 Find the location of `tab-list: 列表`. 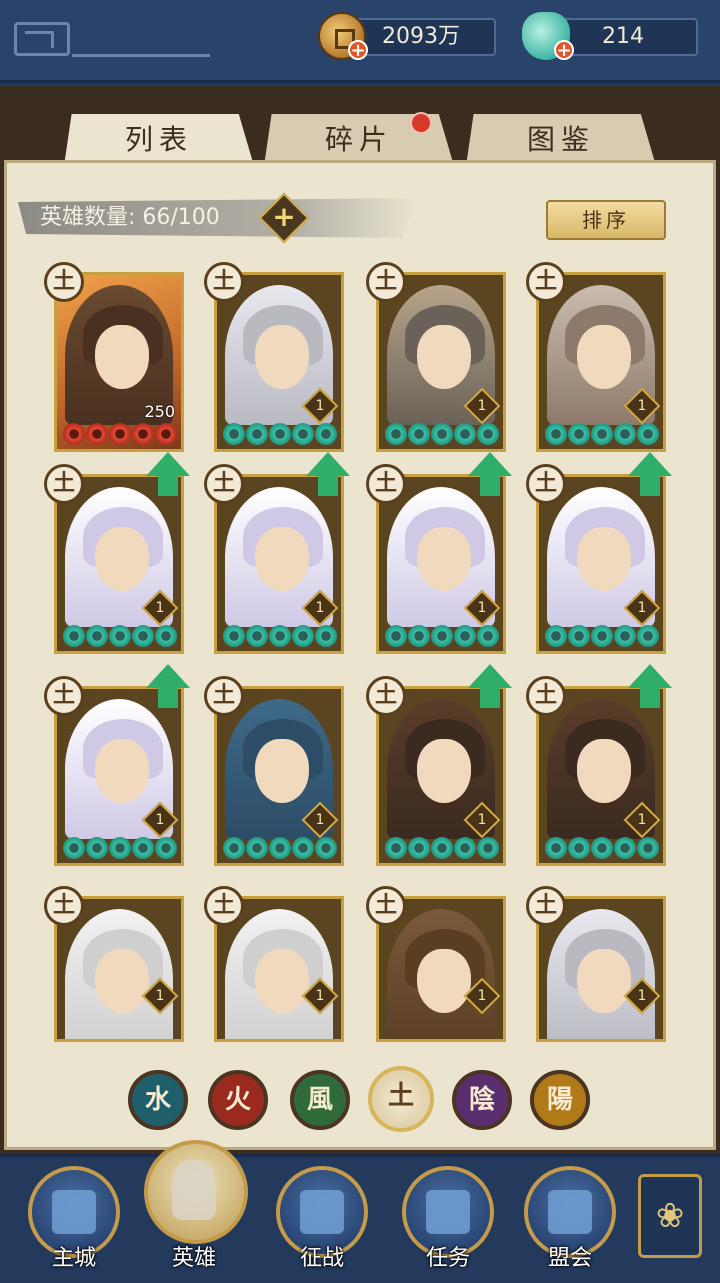

tab-list: 列表 is located at coordinates (159, 140).